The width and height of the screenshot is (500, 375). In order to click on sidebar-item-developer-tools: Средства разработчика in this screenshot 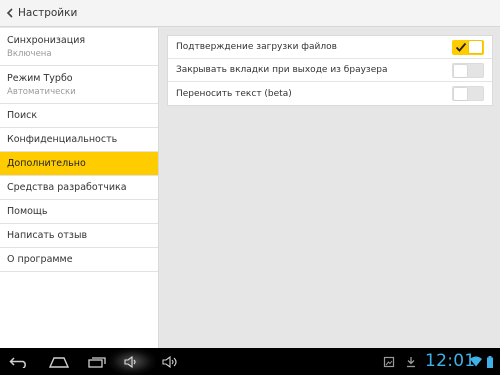, I will do `click(79, 188)`.